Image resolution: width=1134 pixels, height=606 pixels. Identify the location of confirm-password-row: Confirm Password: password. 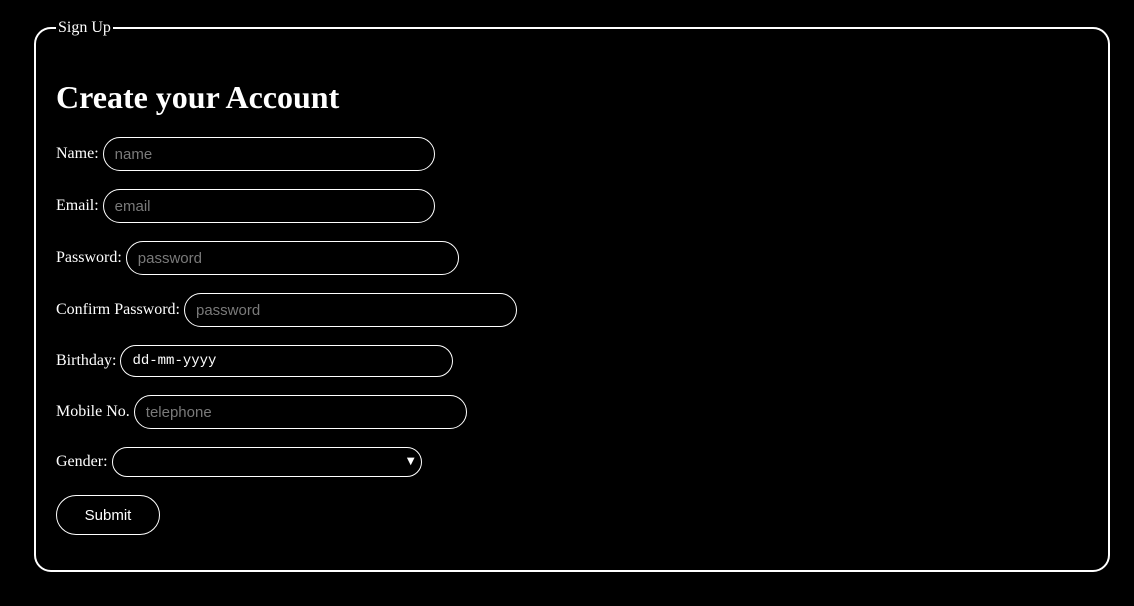
(286, 310).